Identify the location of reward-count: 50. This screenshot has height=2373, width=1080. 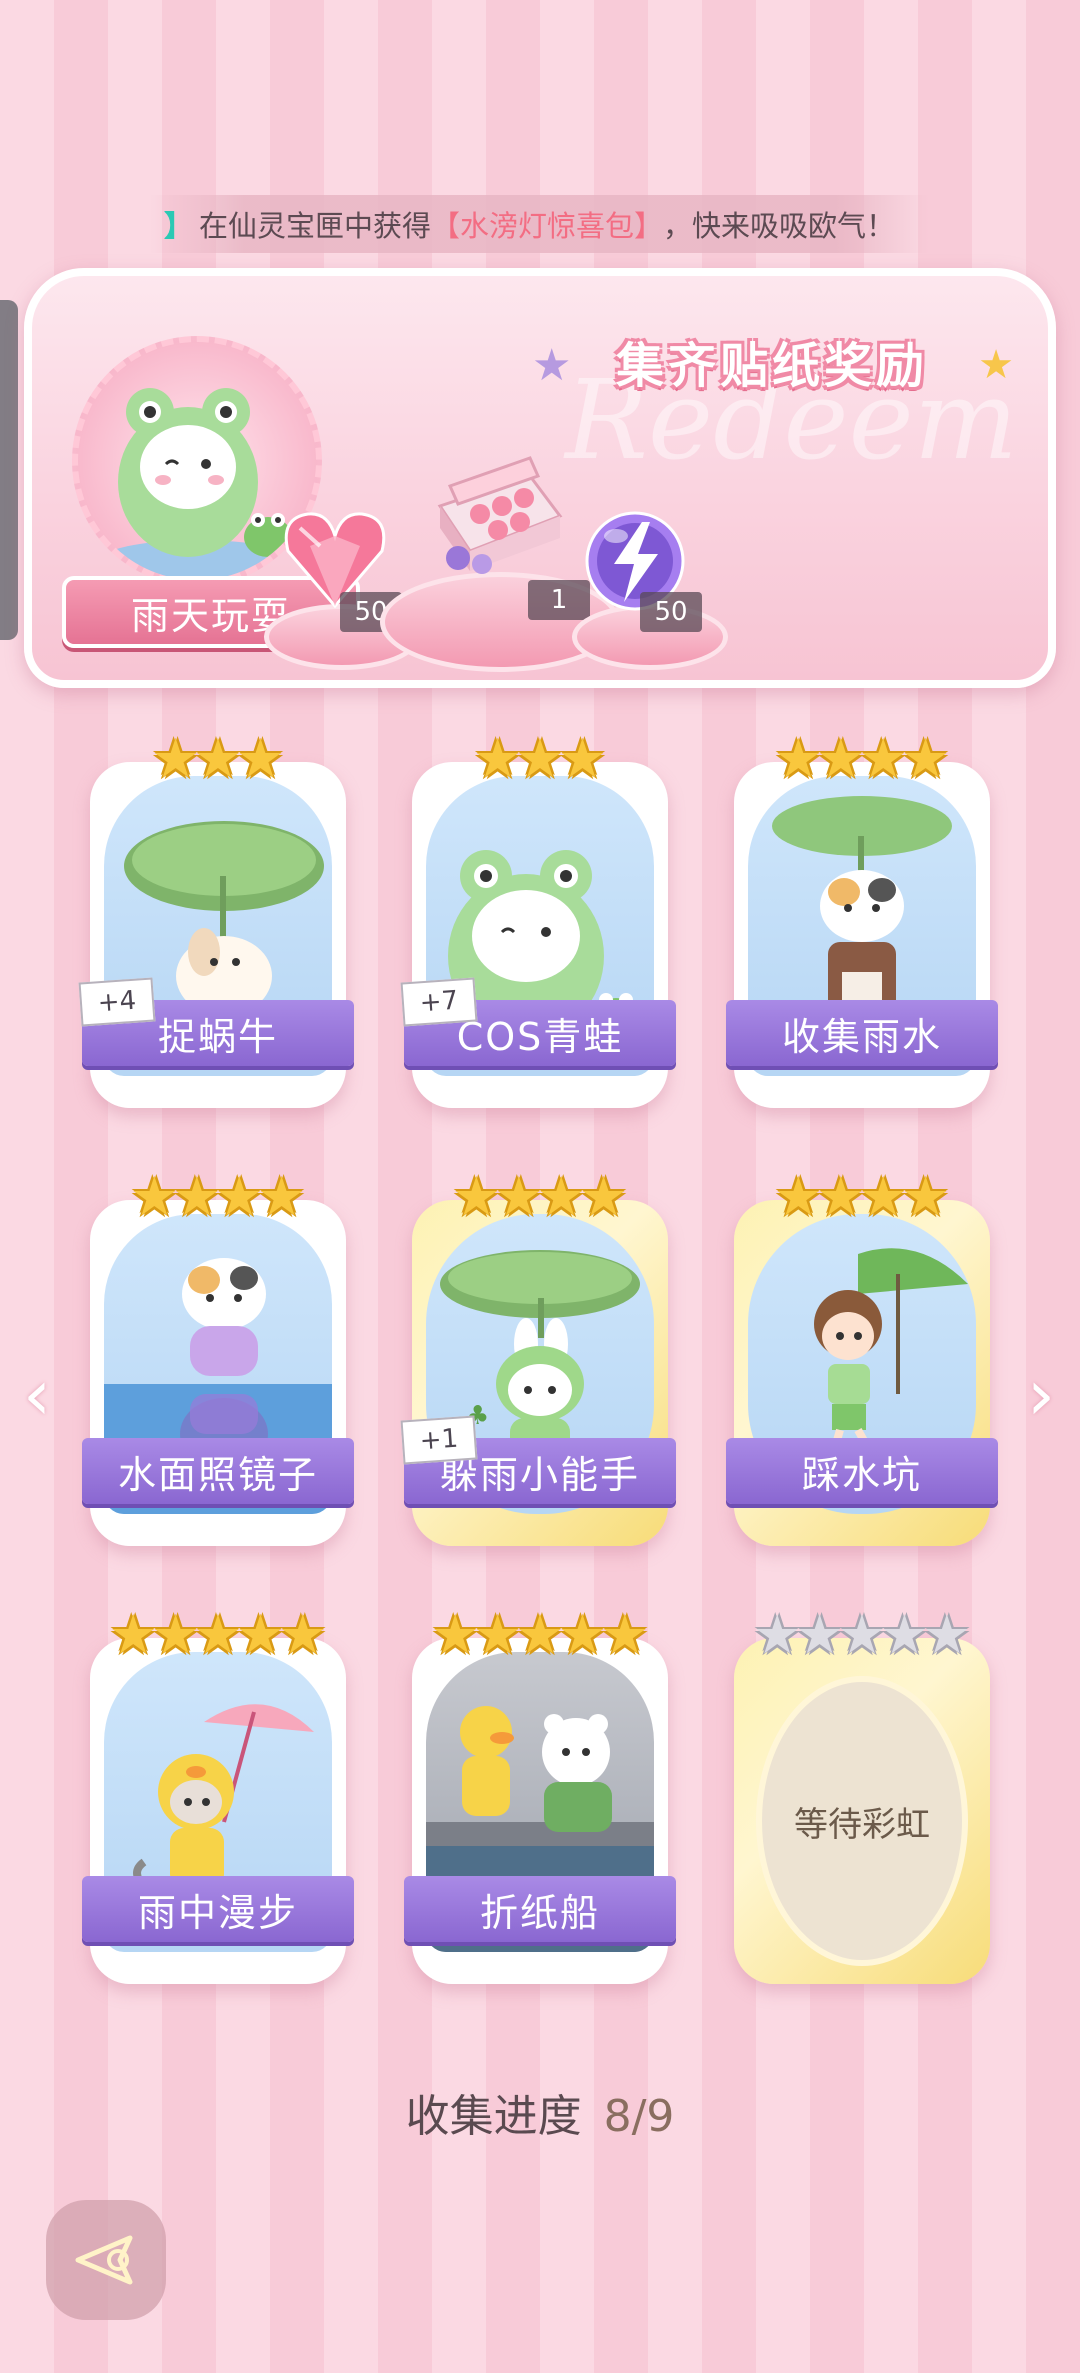
(671, 612).